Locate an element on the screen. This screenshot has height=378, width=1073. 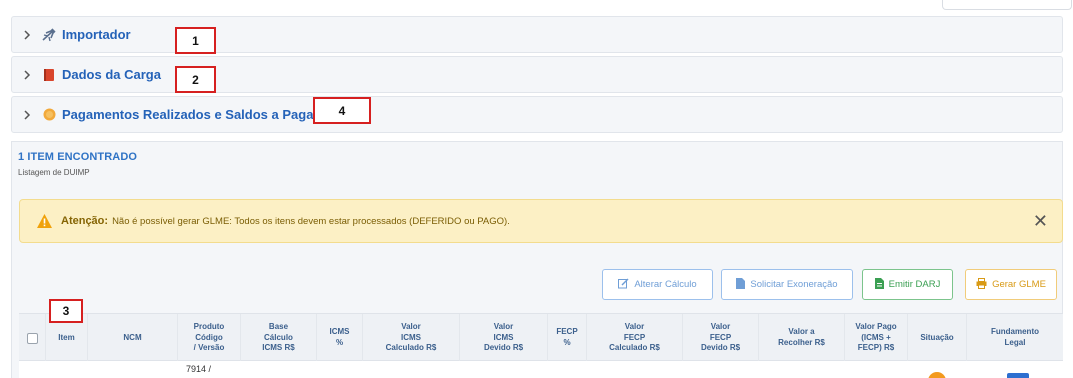
header-valor-icms-calculado: Valor ICMS Calculado R$ is located at coordinates (411, 338).